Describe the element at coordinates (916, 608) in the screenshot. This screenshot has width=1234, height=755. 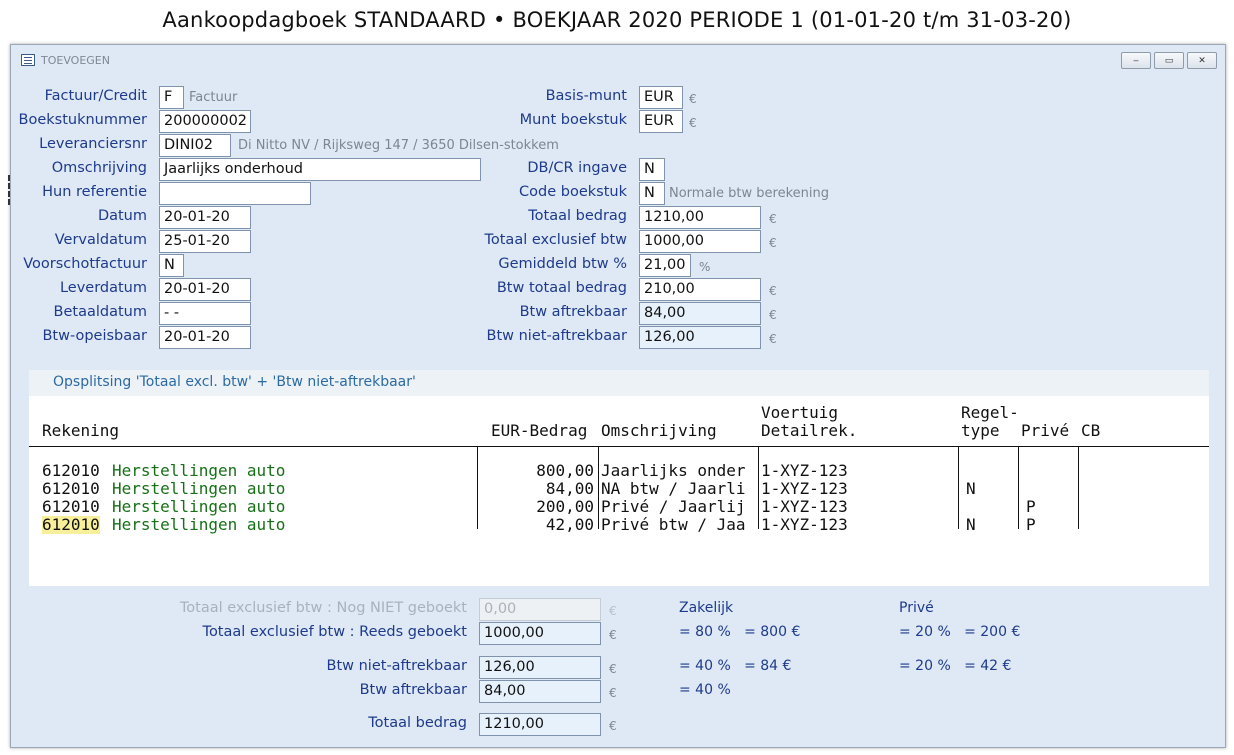
I see `prive-header: Privé` at that location.